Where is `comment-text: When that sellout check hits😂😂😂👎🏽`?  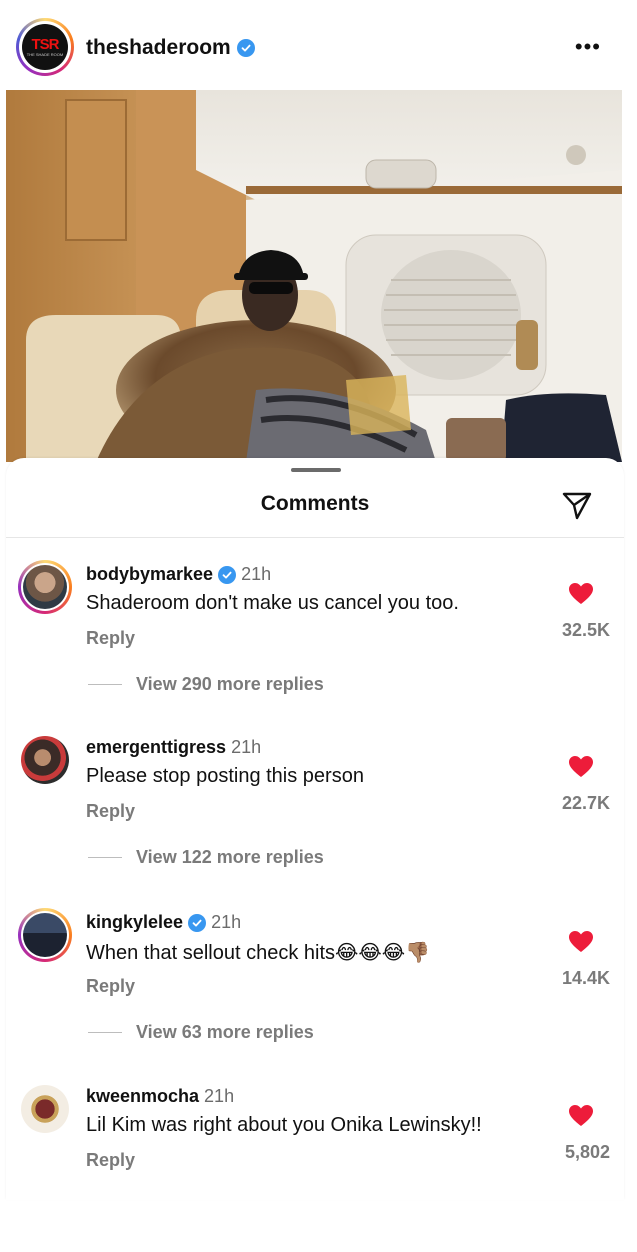
comment-text: When that sellout check hits😂😂😂👎🏽 is located at coordinates (258, 953).